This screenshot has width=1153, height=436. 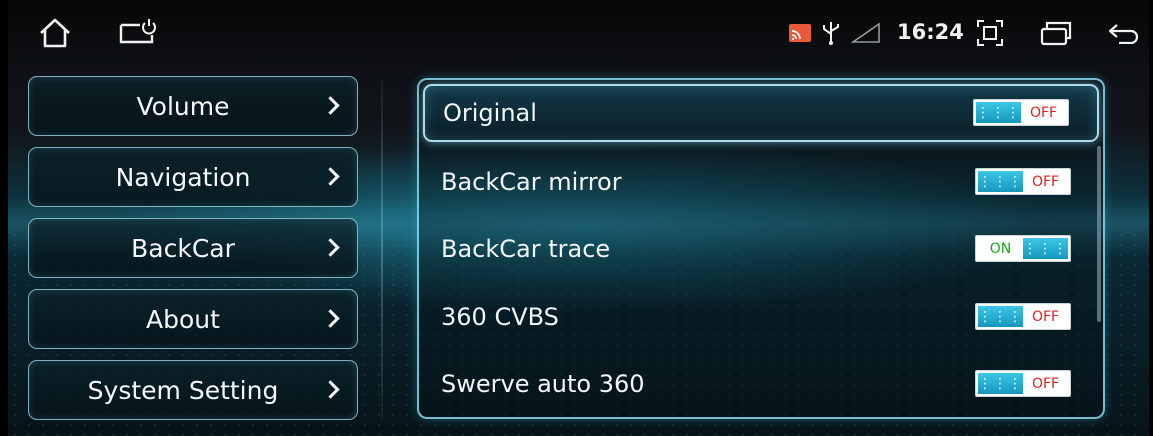 I want to click on window-icon, so click(x=1056, y=33).